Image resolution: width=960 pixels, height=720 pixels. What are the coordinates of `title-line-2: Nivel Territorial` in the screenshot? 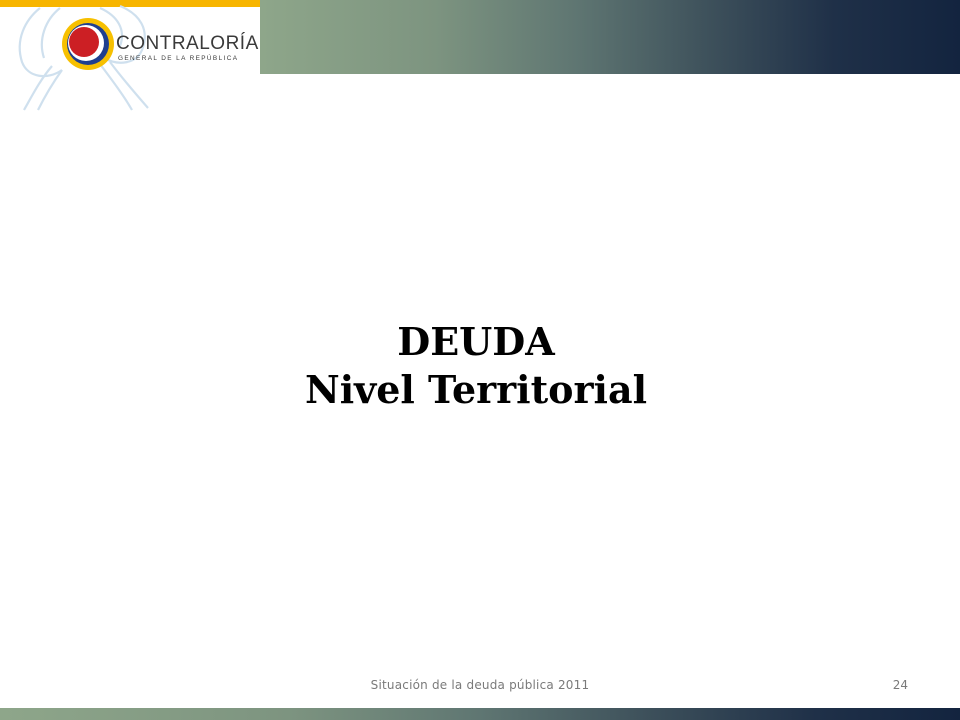 It's located at (476, 389).